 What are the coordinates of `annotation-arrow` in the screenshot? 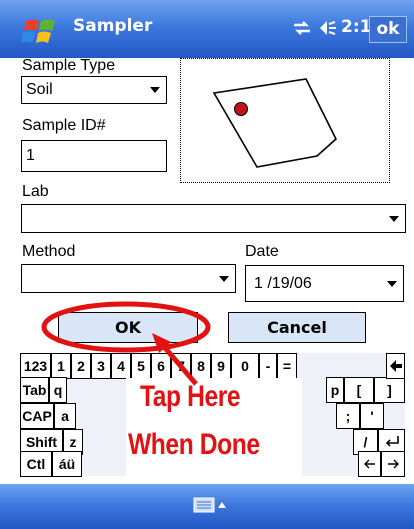 It's located at (178, 363).